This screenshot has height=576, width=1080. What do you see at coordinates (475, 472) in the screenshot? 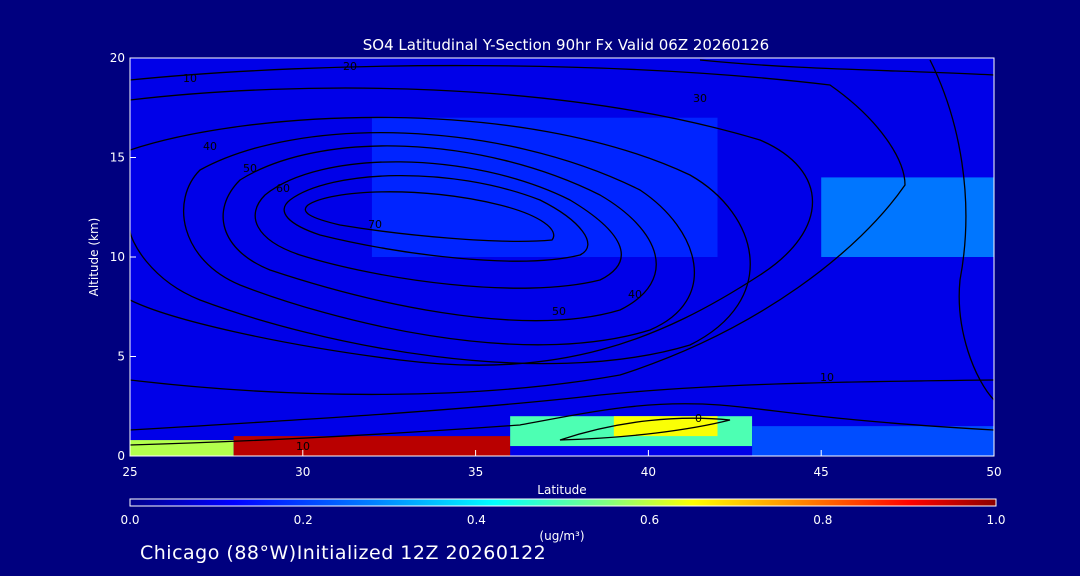
I see `x-tick-label: 35` at bounding box center [475, 472].